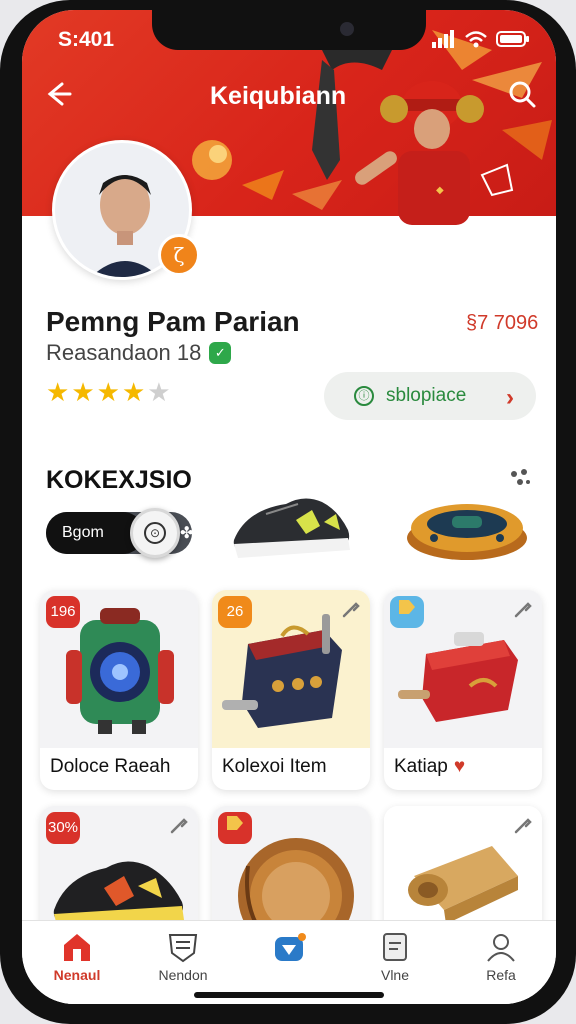 This screenshot has width=576, height=1024. I want to click on profile-icon, so click(501, 948).